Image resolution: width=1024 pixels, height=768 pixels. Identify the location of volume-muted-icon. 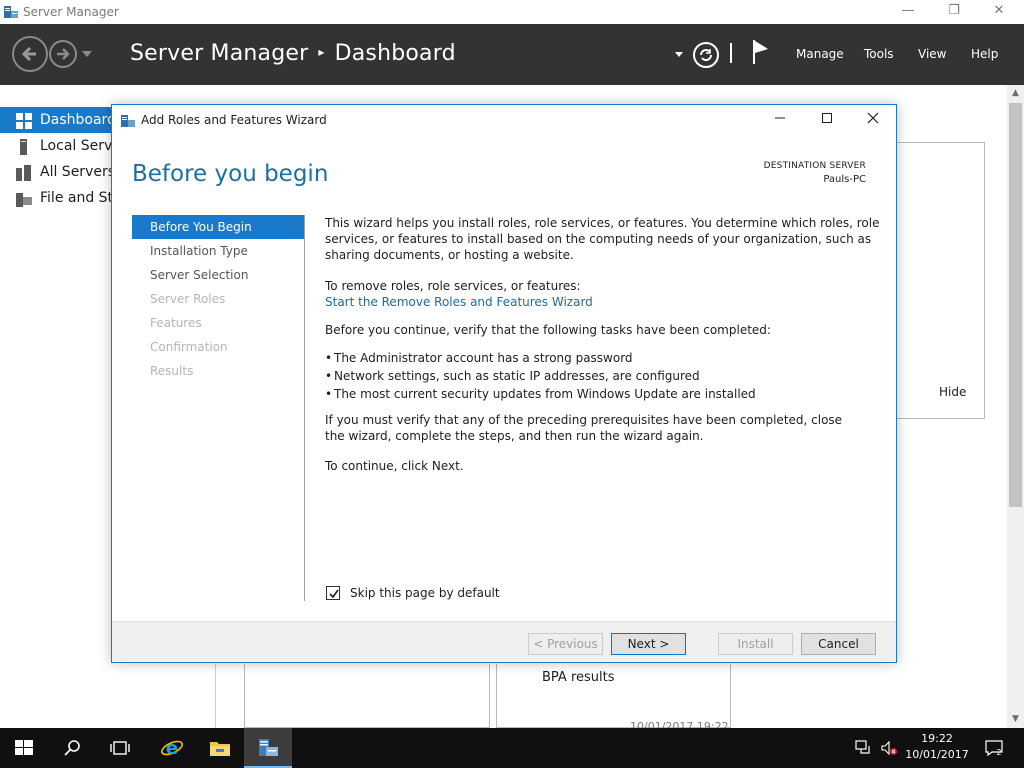
(889, 748).